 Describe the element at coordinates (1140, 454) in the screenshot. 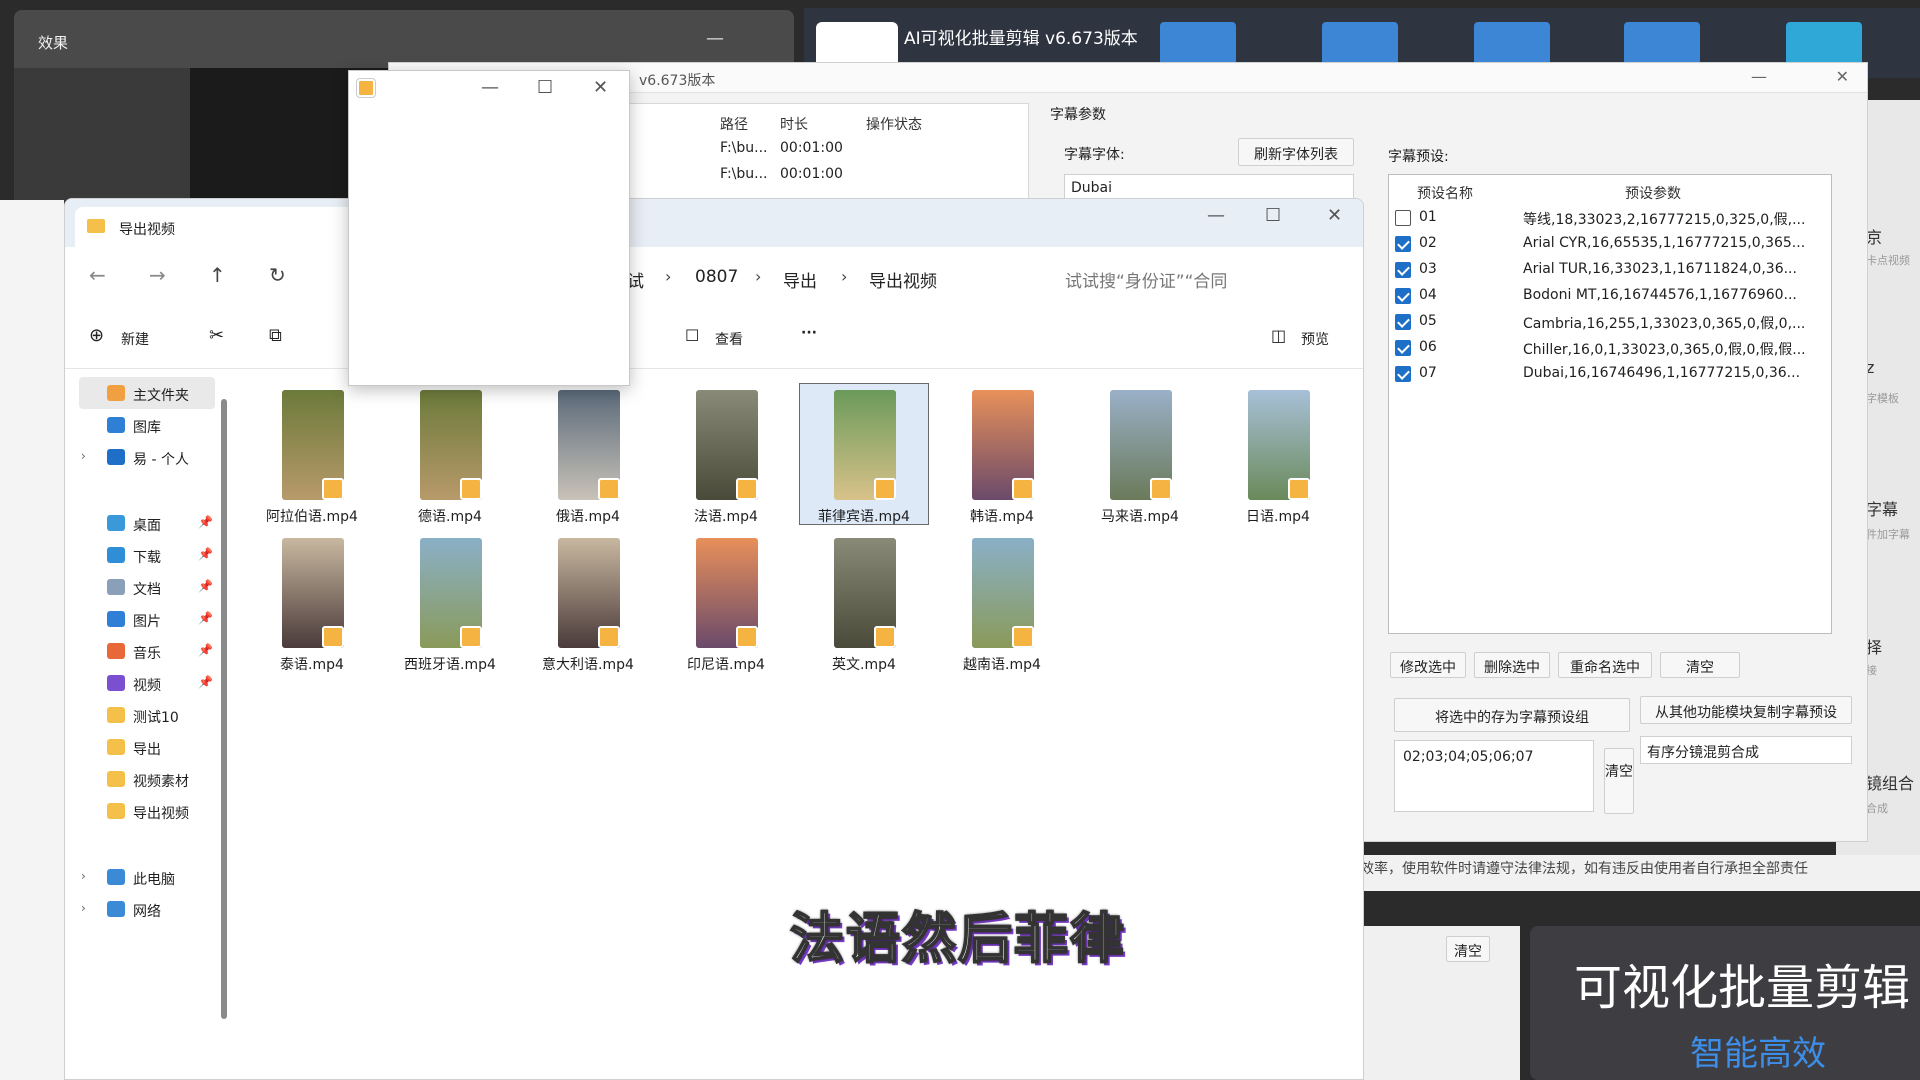

I see `file-item: 马来语.mp4` at that location.